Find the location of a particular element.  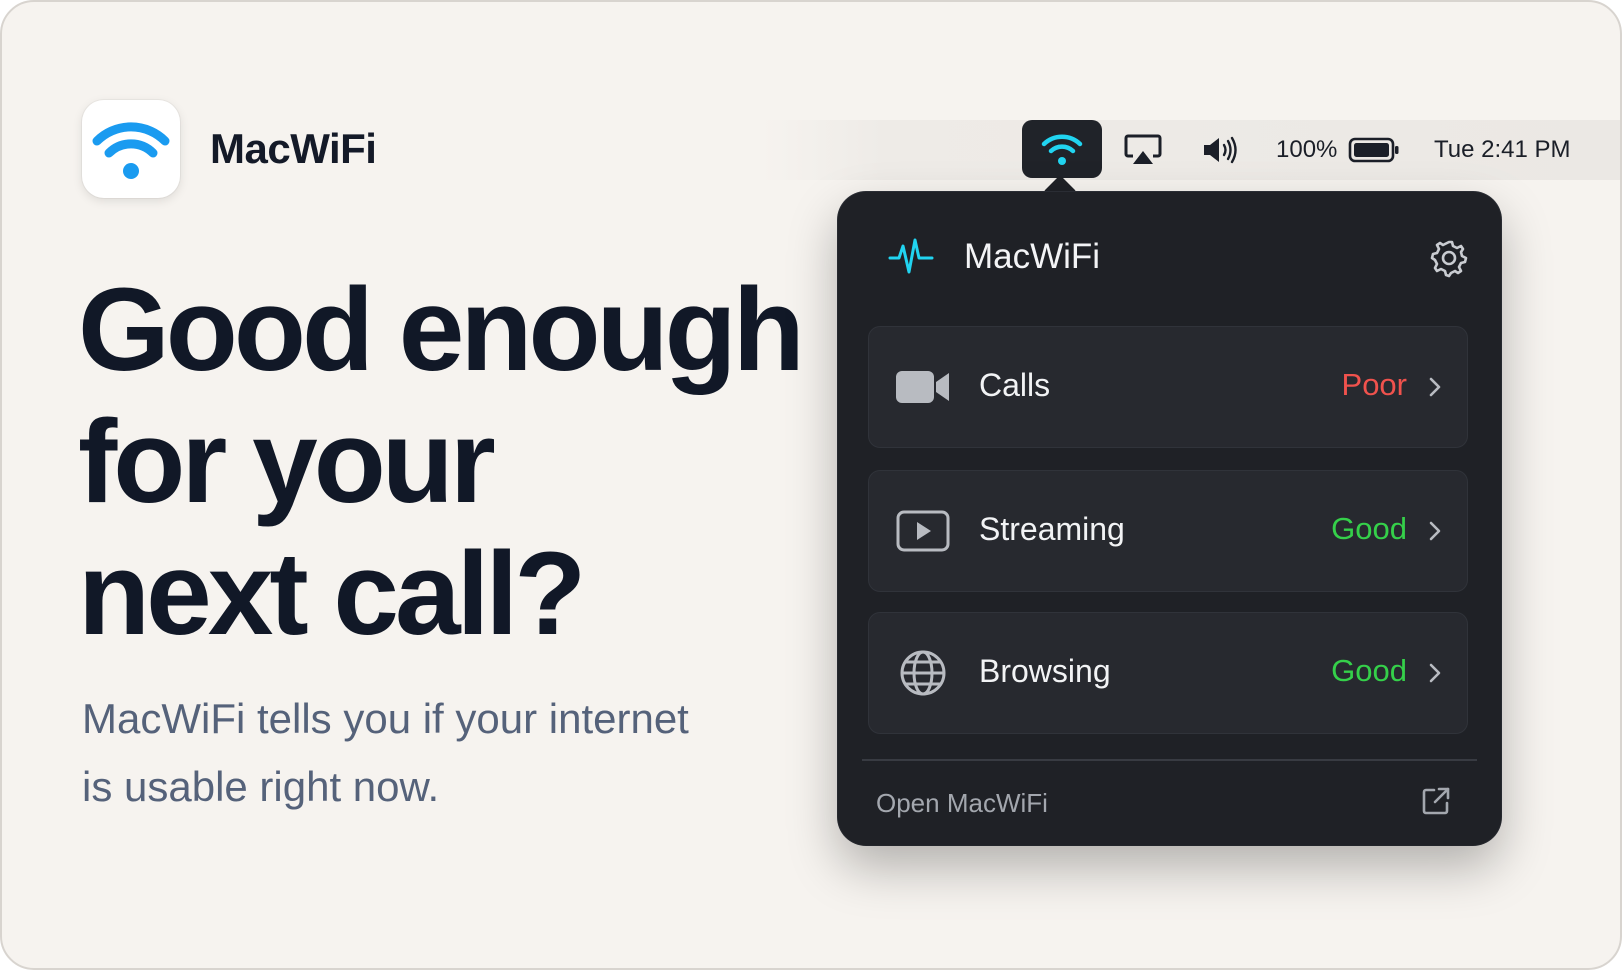

brand: MacWiFi is located at coordinates (229, 149).